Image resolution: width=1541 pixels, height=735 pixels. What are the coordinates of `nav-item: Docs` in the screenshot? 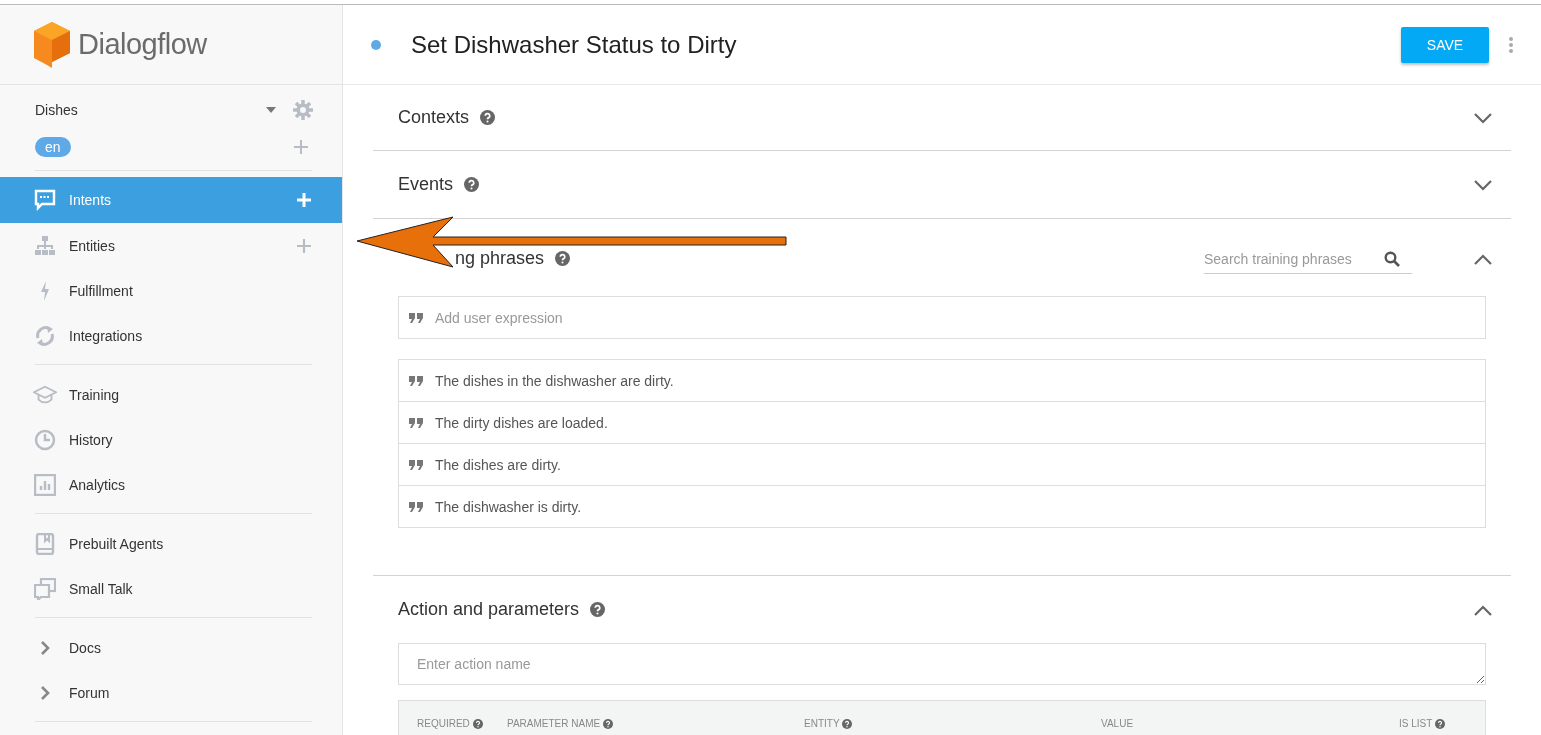 It's located at (171, 647).